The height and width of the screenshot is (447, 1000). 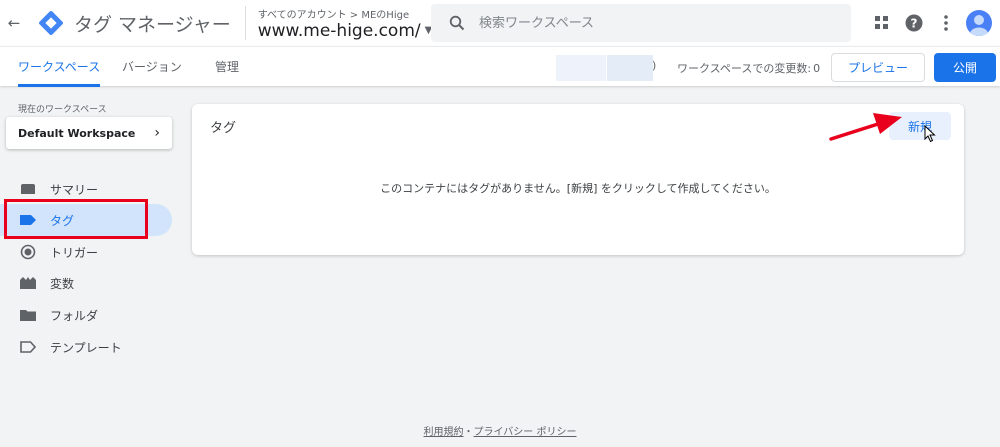 I want to click on sidebar-item-label: テンプレート, so click(x=86, y=347).